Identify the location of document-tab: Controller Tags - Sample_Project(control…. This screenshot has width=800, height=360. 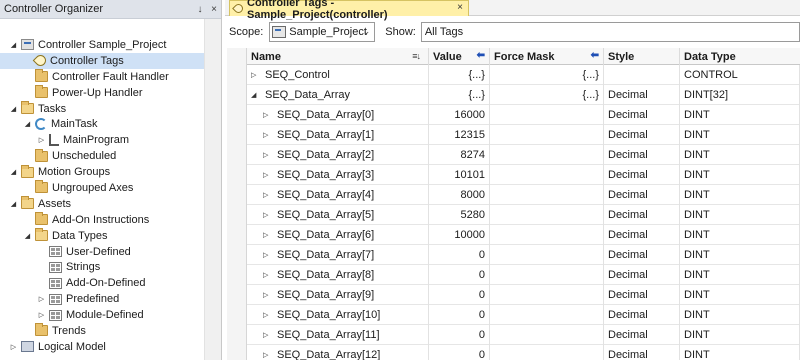
(349, 10).